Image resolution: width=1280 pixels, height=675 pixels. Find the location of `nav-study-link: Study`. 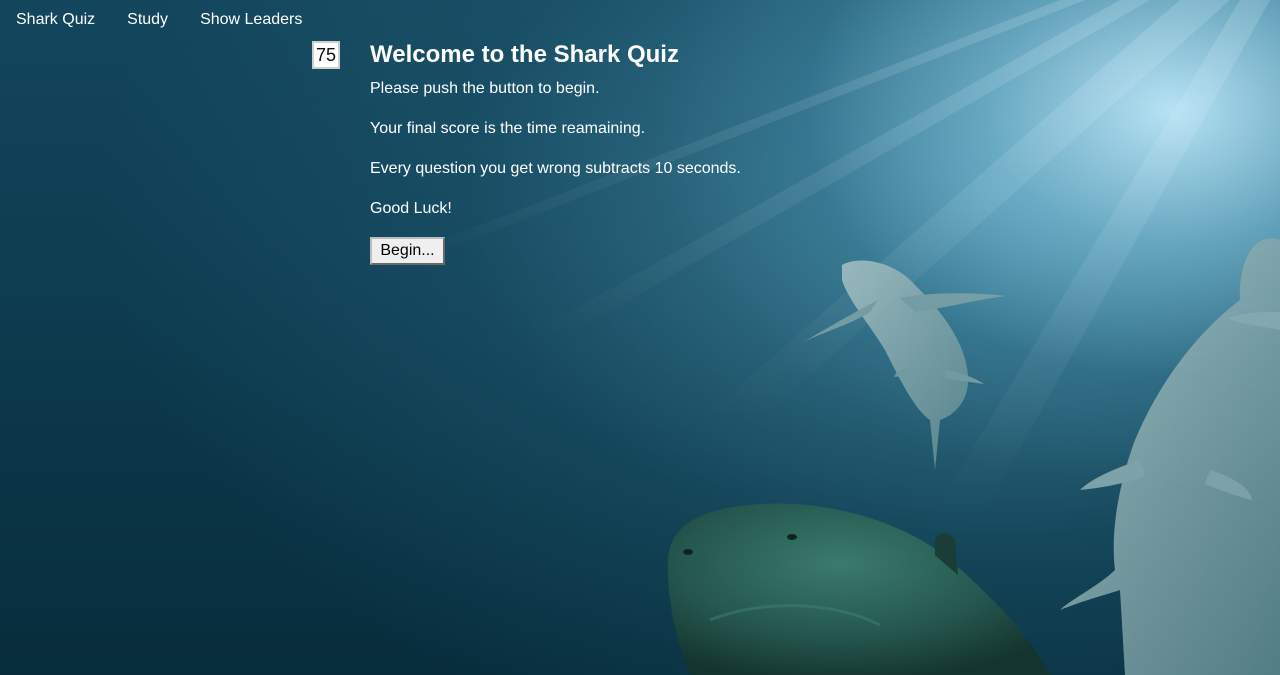

nav-study-link: Study is located at coordinates (147, 20).